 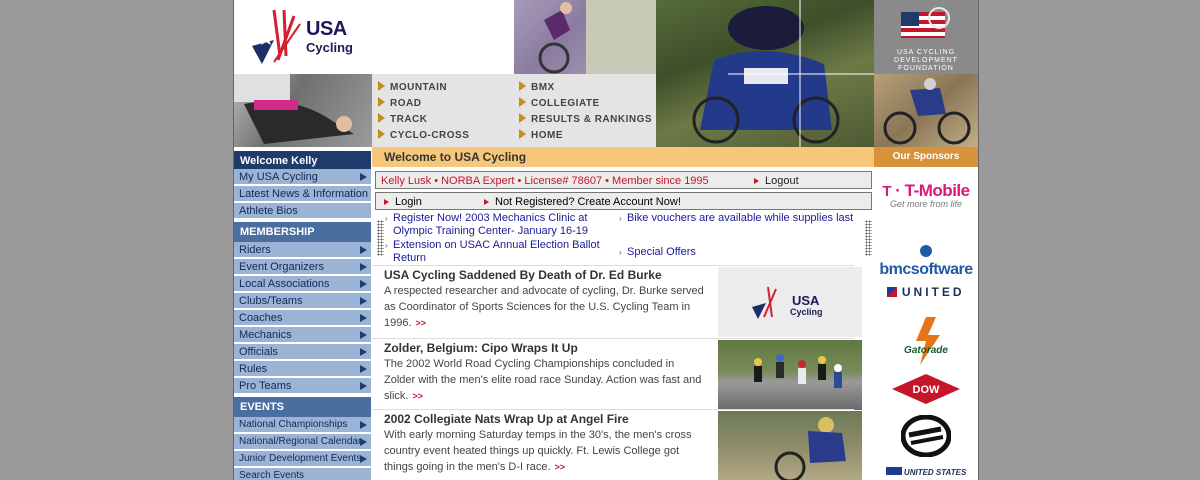 I want to click on sidebar-item-latest-news: Latest News & Information, so click(x=302, y=194).